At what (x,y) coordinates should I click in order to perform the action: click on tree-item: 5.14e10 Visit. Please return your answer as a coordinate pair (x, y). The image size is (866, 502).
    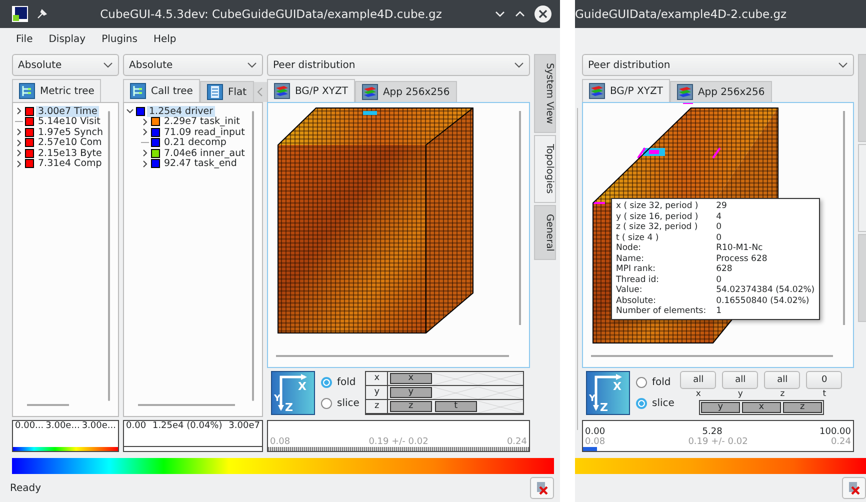
    Looking at the image, I should click on (69, 122).